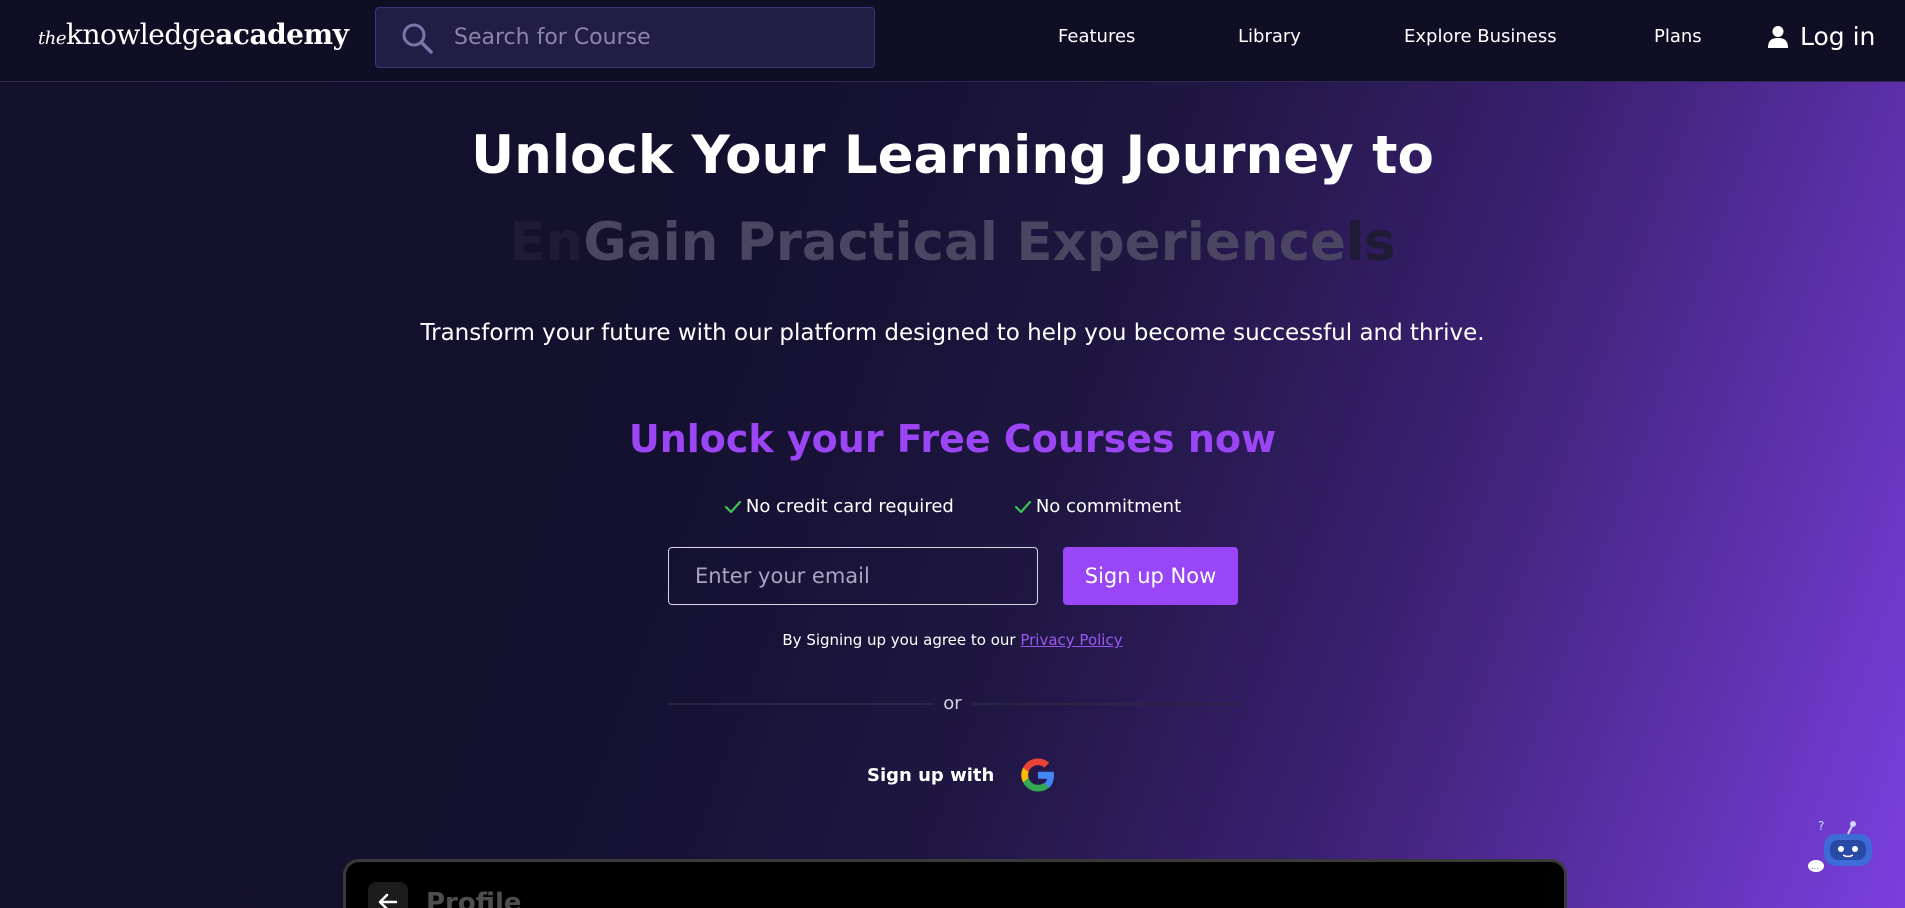 The image size is (1905, 908). What do you see at coordinates (931, 775) in the screenshot?
I see `google-signup-label: Sign up with` at bounding box center [931, 775].